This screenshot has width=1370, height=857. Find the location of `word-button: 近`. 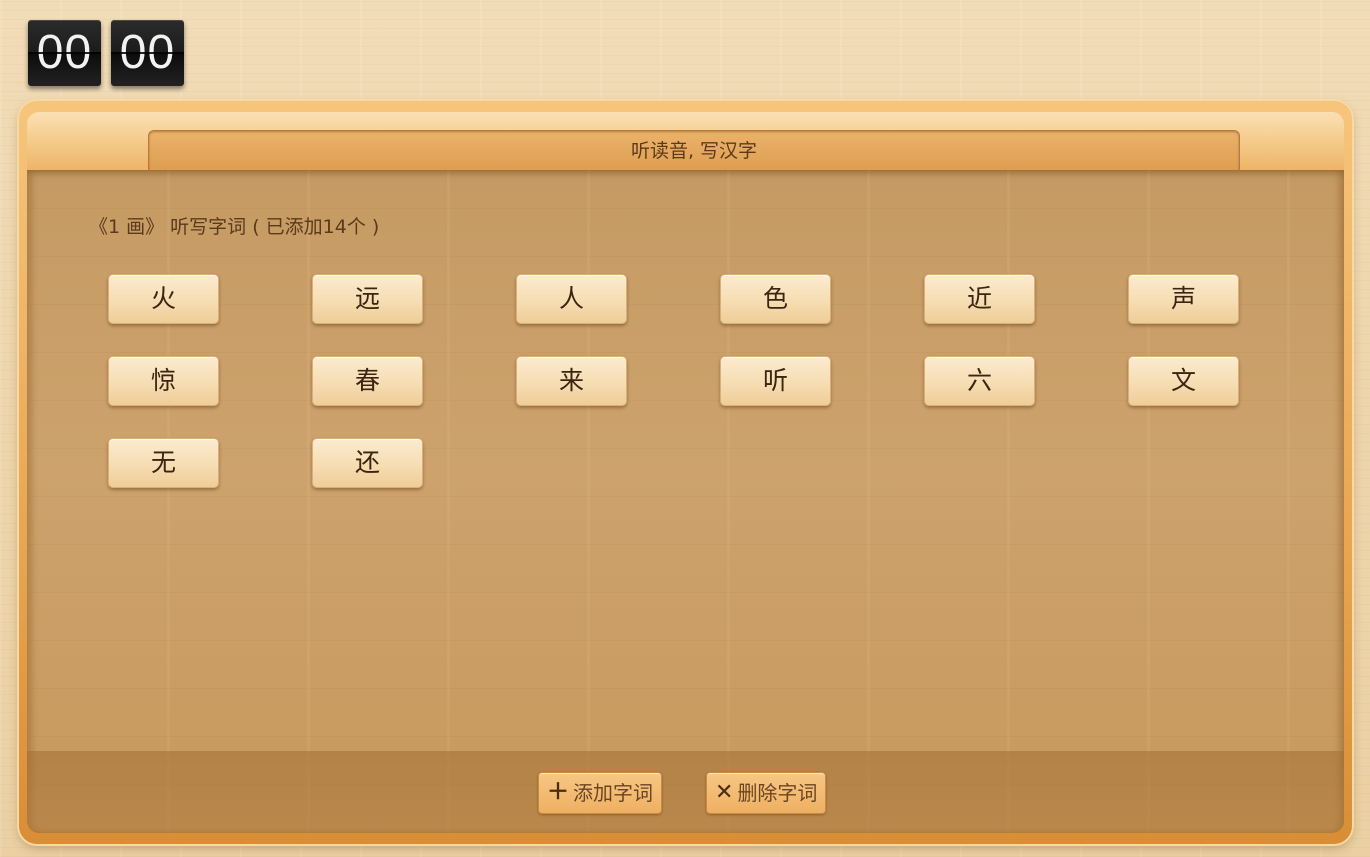

word-button: 近 is located at coordinates (979, 299).